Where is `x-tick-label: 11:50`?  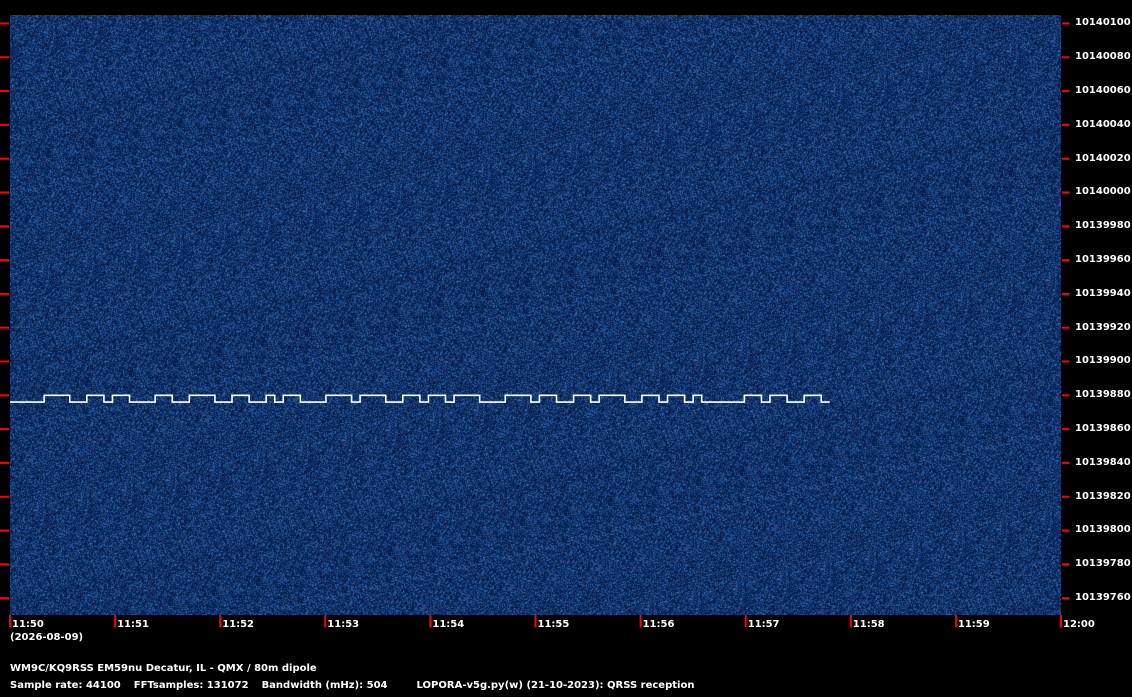
x-tick-label: 11:50 is located at coordinates (28, 624).